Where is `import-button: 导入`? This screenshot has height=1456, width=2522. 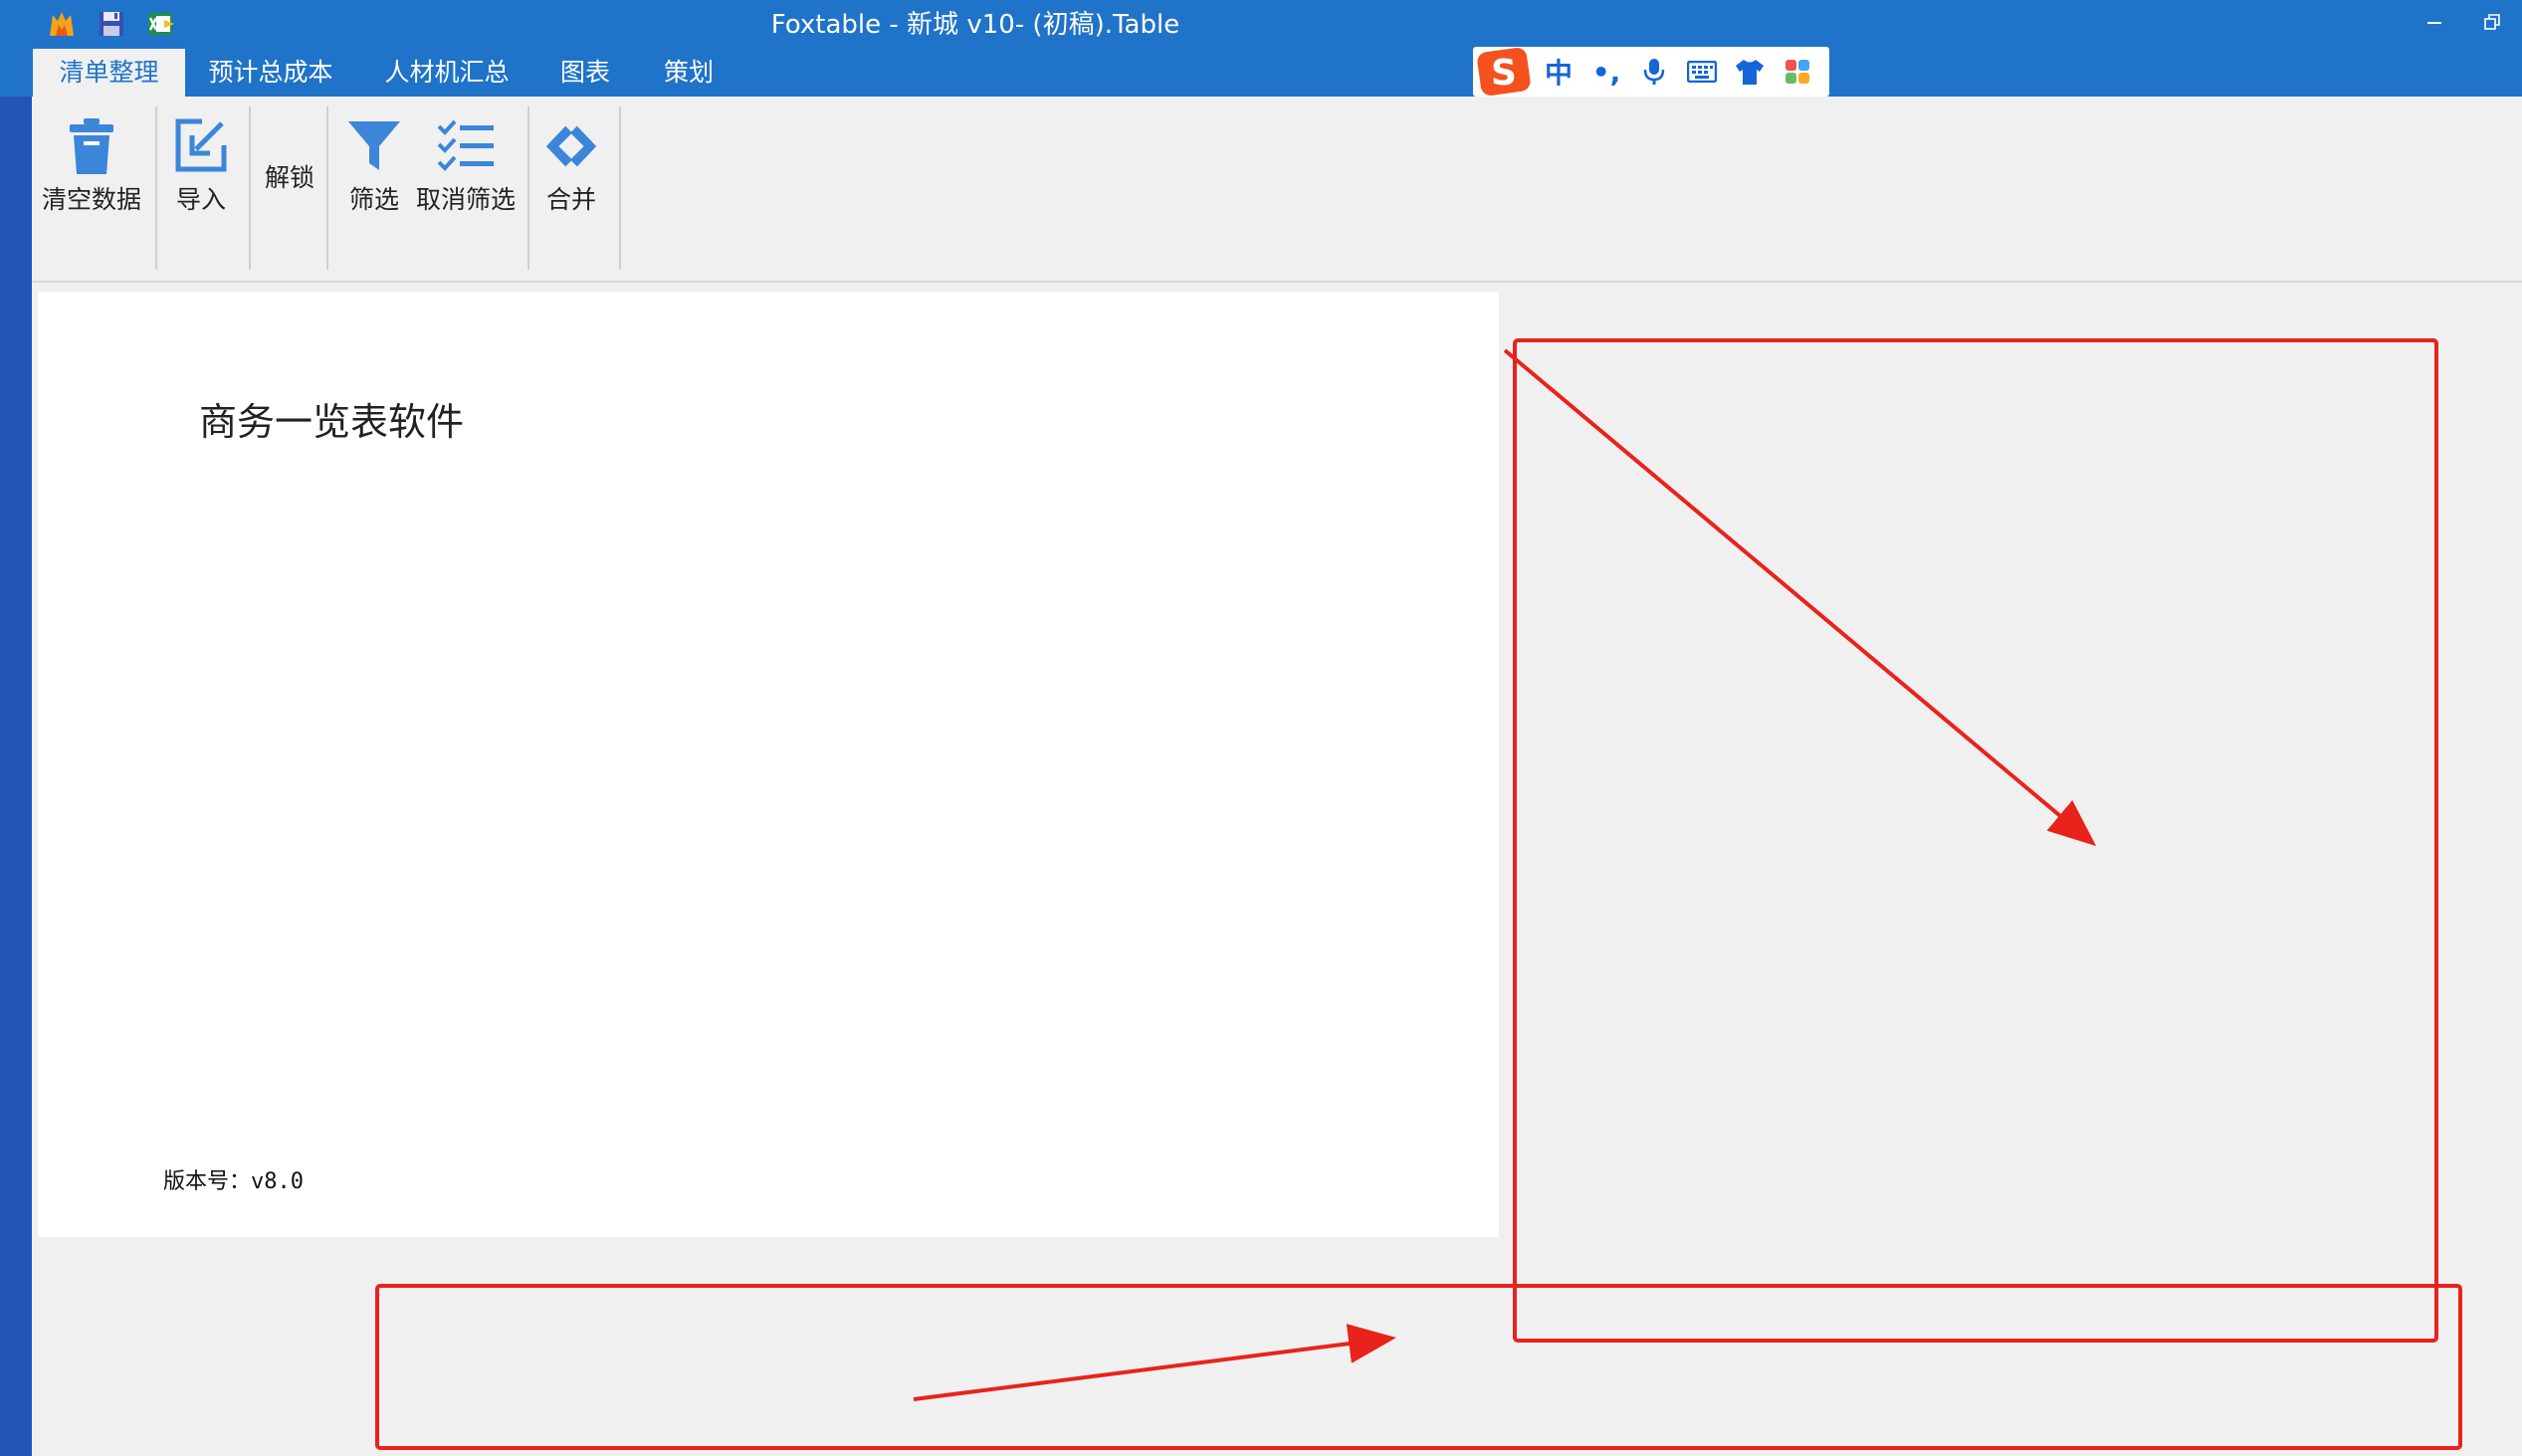
import-button: 导入 is located at coordinates (201, 166).